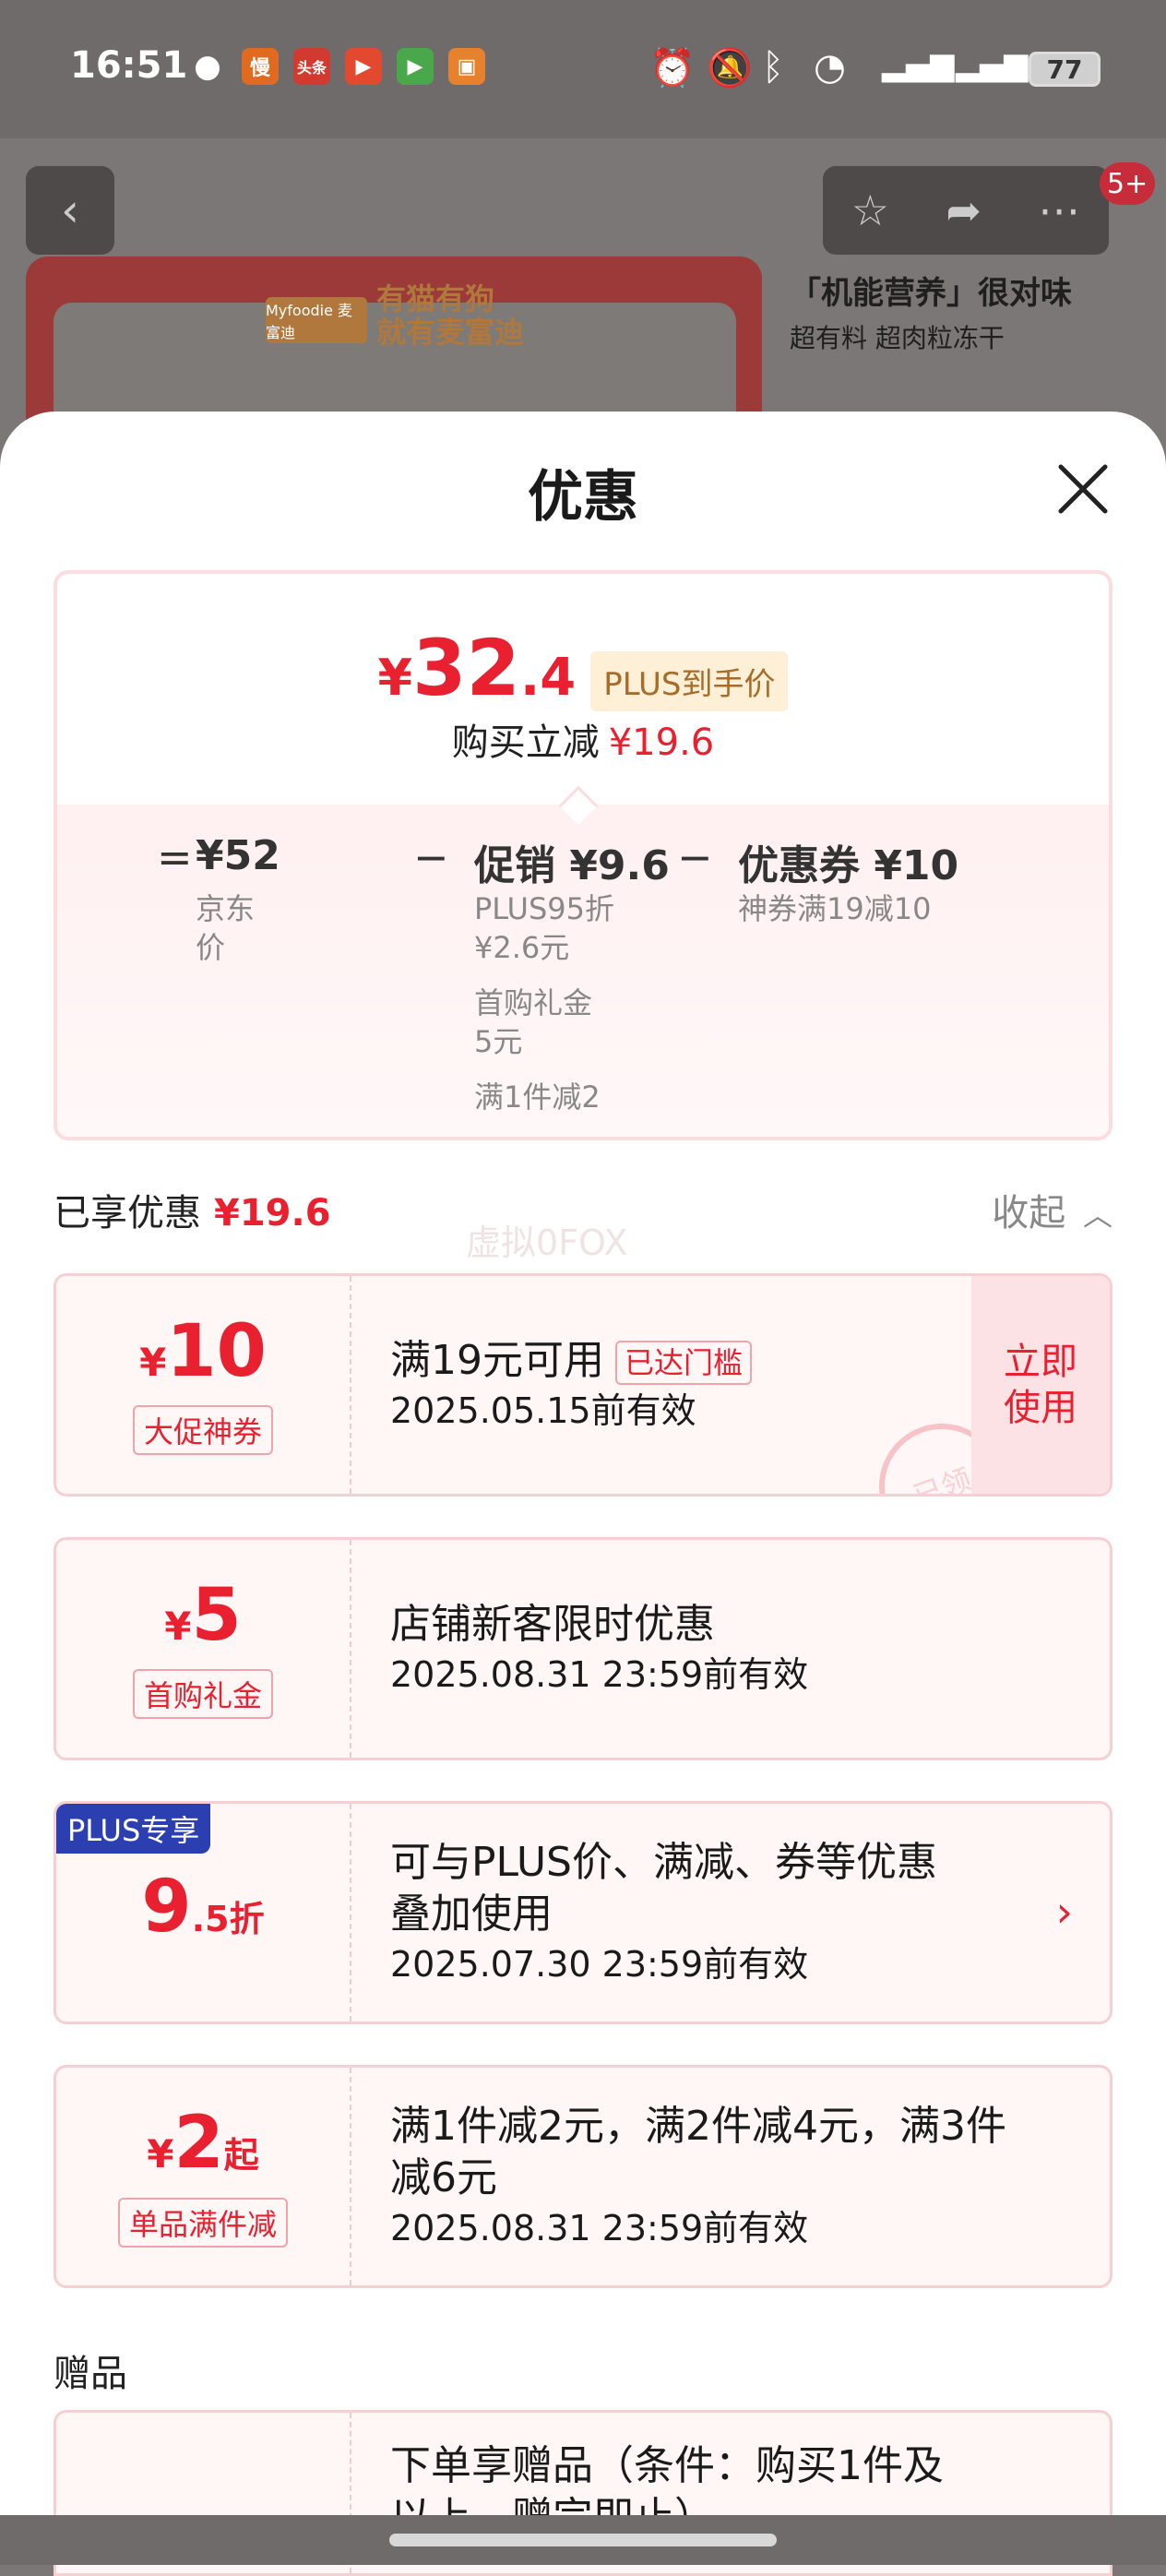  I want to click on promo-item: 首购礼金 5元, so click(533, 1022).